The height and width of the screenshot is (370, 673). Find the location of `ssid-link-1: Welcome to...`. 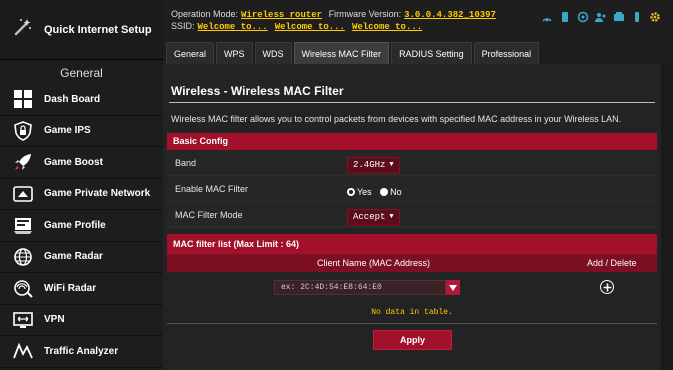

ssid-link-1: Welcome to... is located at coordinates (233, 27).